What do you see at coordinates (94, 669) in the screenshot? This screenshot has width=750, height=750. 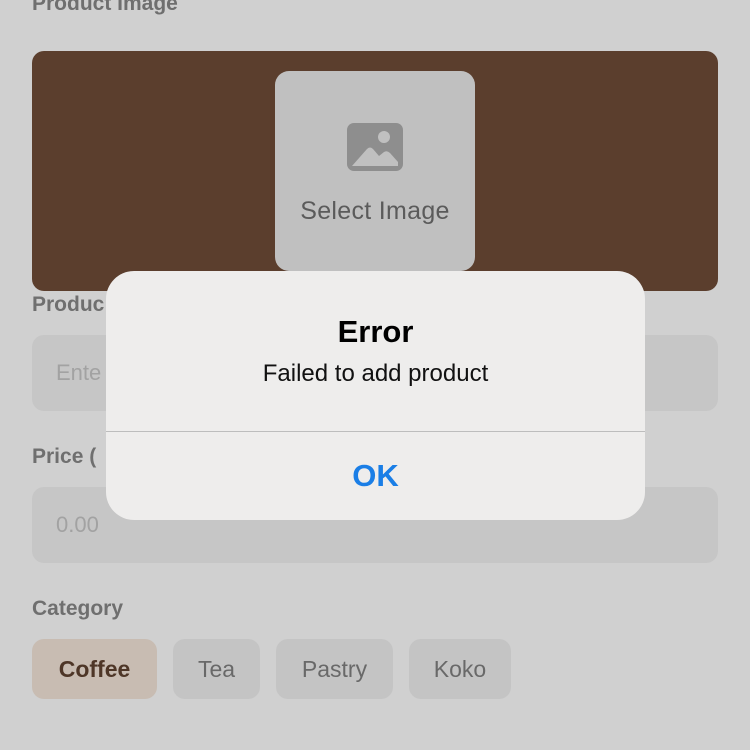 I see `category-chip-coffee: Coffee` at bounding box center [94, 669].